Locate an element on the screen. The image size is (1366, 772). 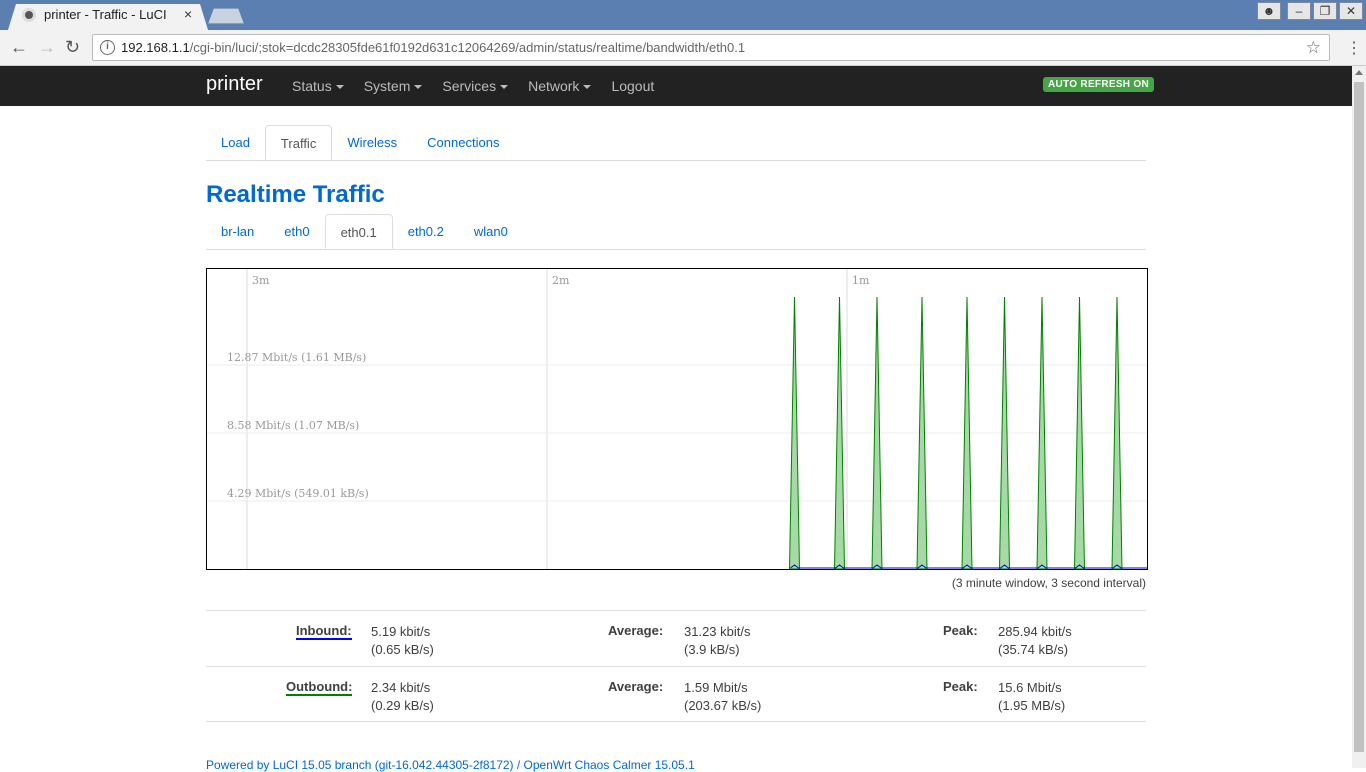
tab-connections: Connections is located at coordinates (463, 142).